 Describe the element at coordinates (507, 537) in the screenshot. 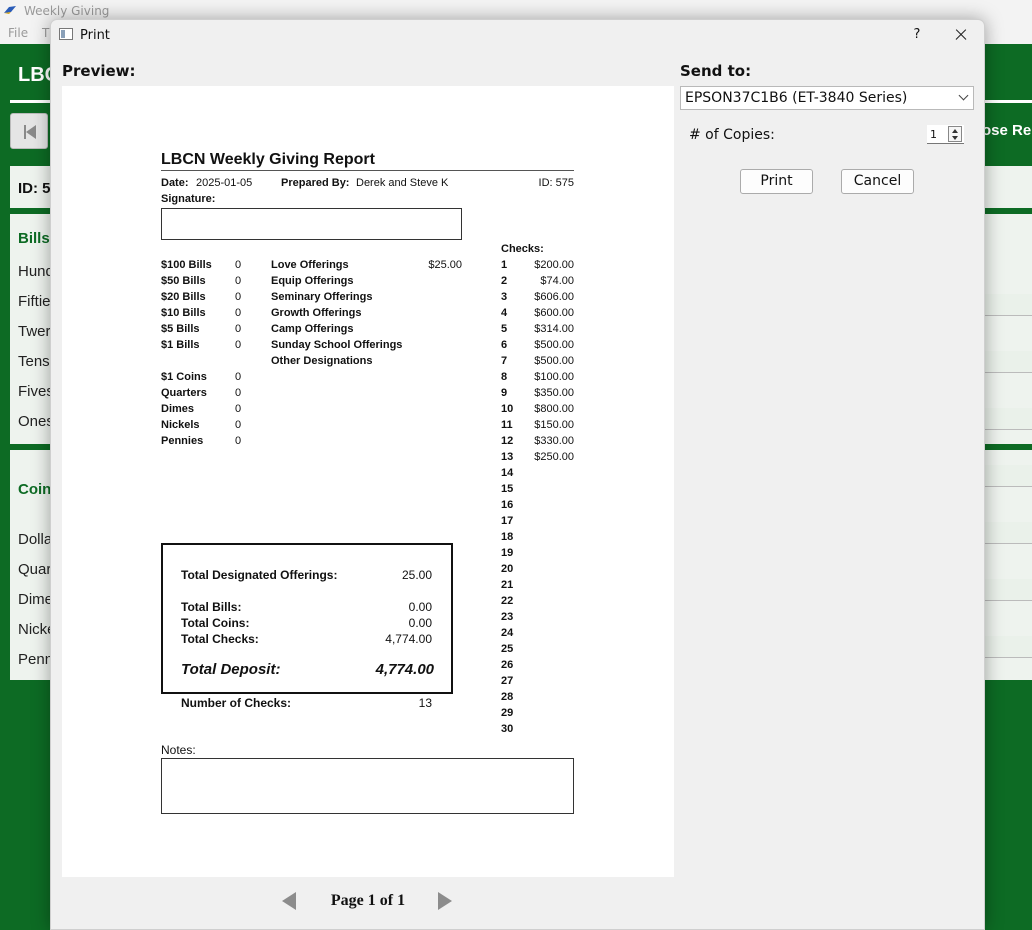

I see `check-number: 18` at that location.